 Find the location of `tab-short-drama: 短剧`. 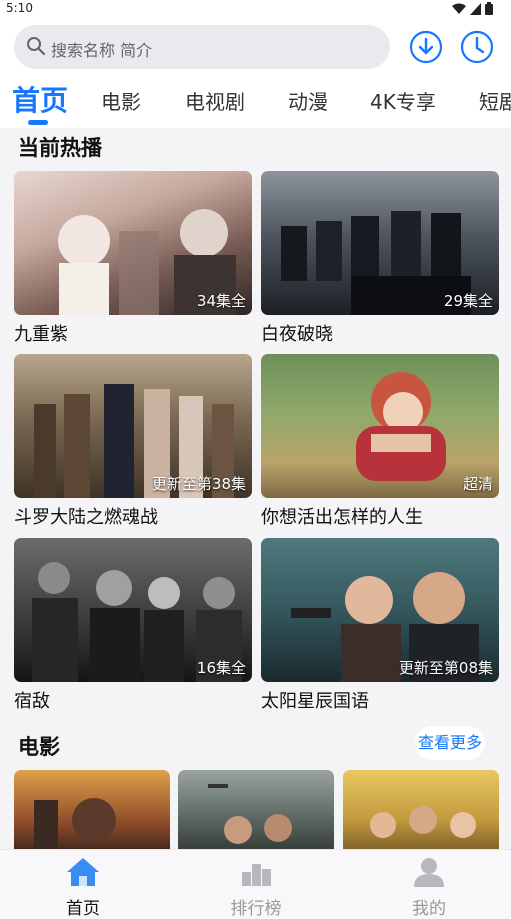

tab-short-drama: 短剧 is located at coordinates (495, 100).